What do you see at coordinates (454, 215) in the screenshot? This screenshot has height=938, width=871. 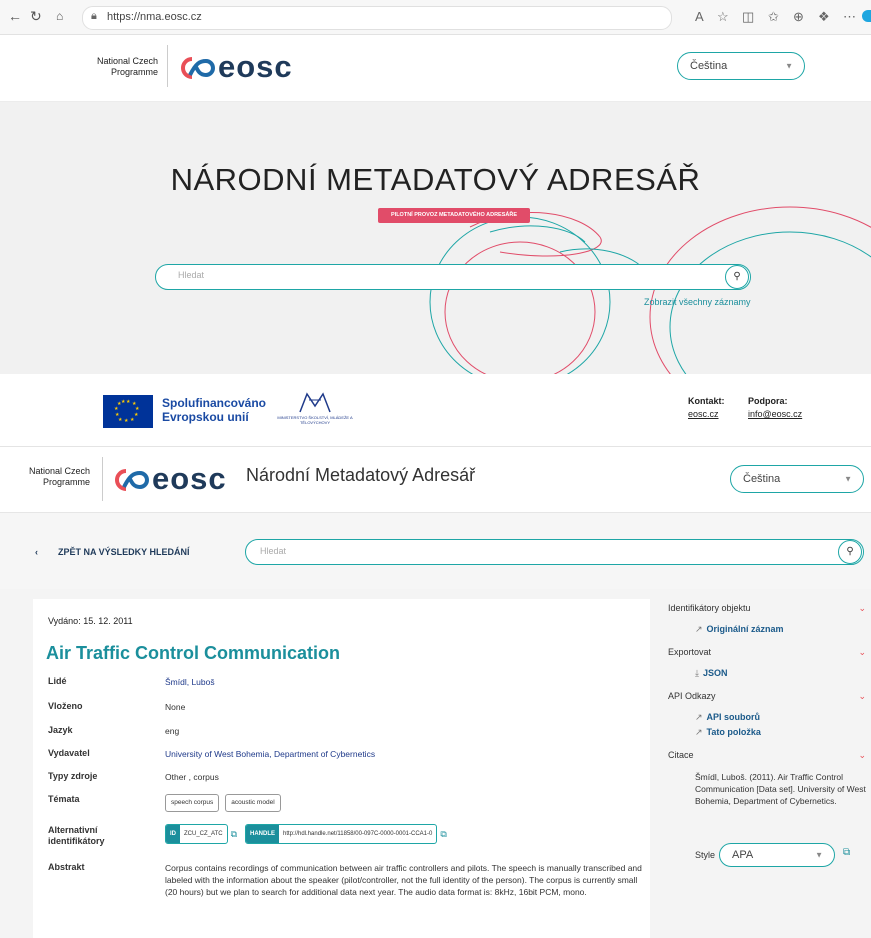 I see `pilot-badge: PILOTNÍ PROVOZ METADATOVÉHO ADRESÁŘE` at bounding box center [454, 215].